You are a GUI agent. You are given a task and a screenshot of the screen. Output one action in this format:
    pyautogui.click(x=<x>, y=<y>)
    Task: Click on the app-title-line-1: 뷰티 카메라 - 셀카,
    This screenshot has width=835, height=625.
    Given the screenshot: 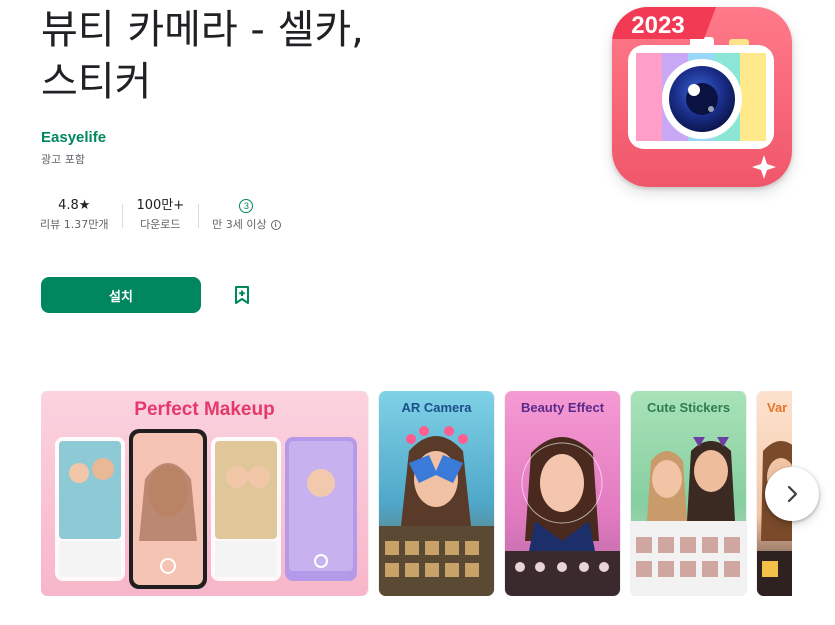 What is the action you would take?
    pyautogui.click(x=202, y=30)
    